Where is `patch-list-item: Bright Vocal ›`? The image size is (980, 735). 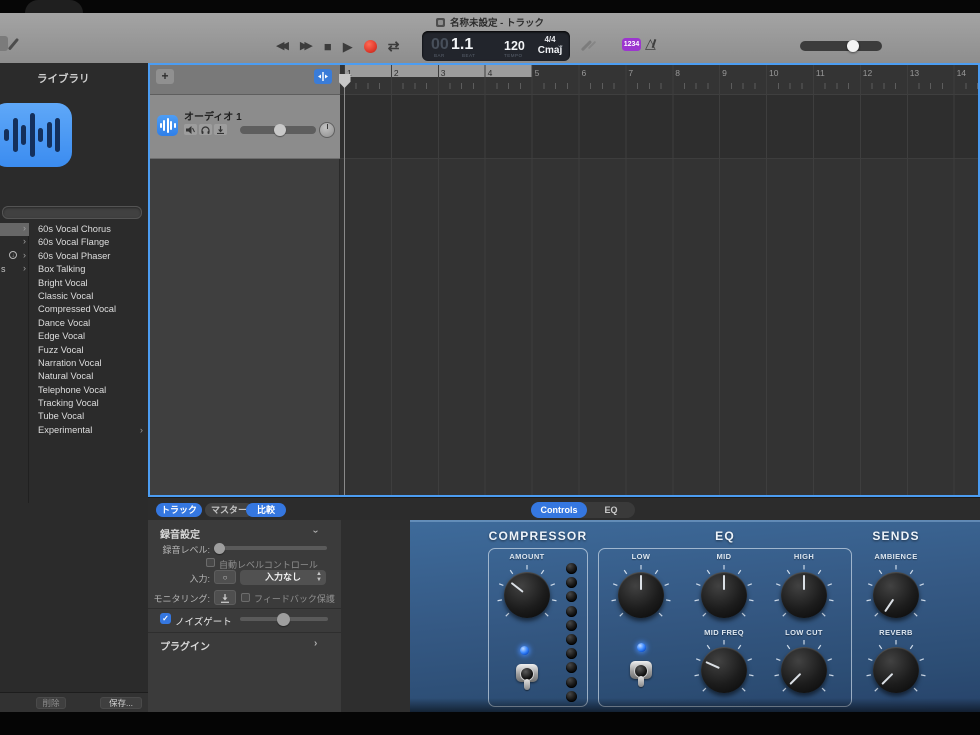
patch-list-item: Bright Vocal › is located at coordinates (89, 283).